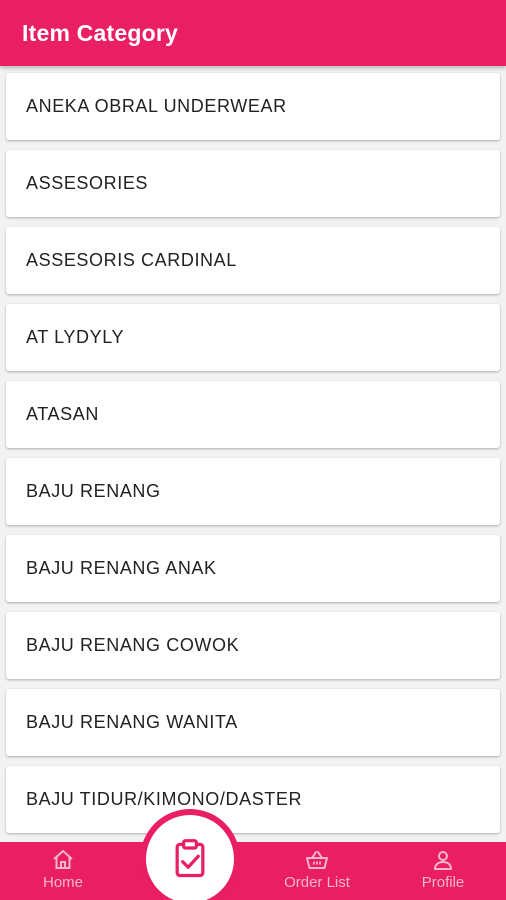  Describe the element at coordinates (253, 491) in the screenshot. I see `category-item: BAJU RENANG` at that location.